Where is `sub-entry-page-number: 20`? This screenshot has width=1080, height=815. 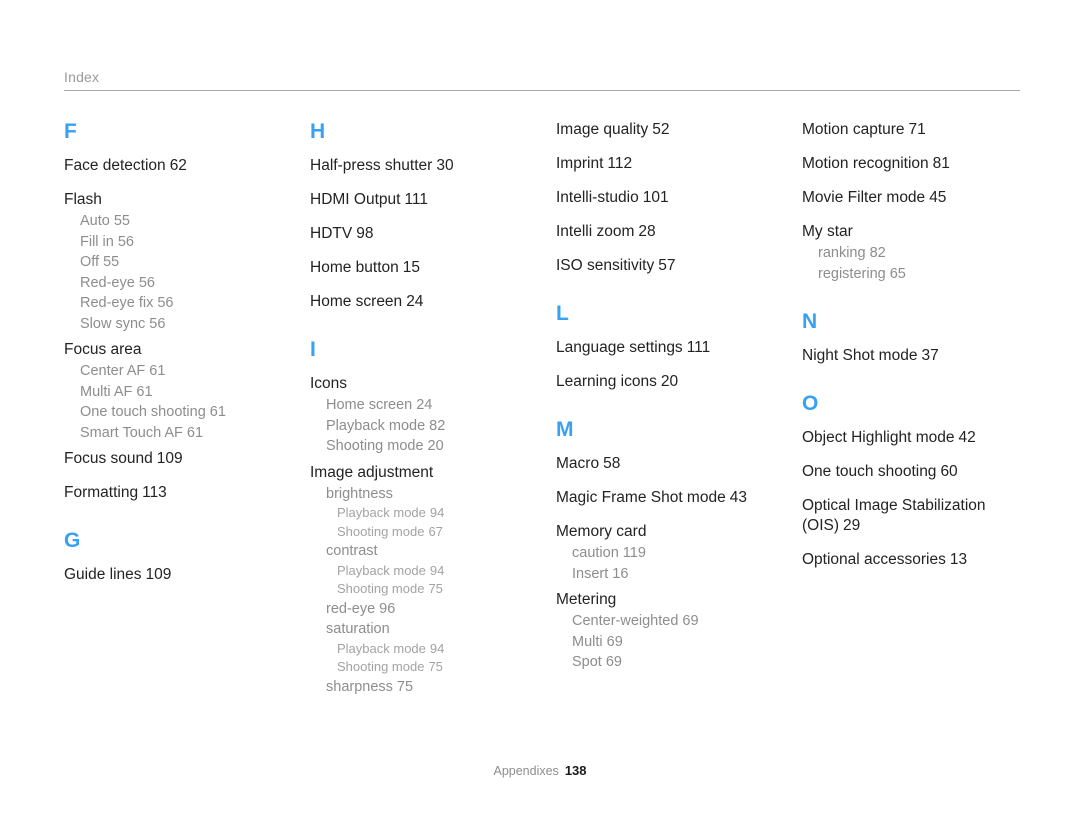
sub-entry-page-number: 20 is located at coordinates (435, 446).